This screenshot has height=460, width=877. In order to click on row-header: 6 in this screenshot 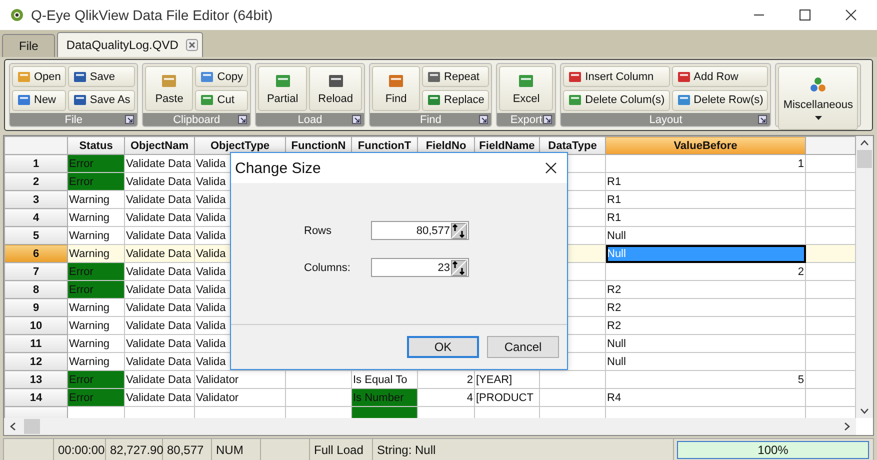, I will do `click(36, 253)`.